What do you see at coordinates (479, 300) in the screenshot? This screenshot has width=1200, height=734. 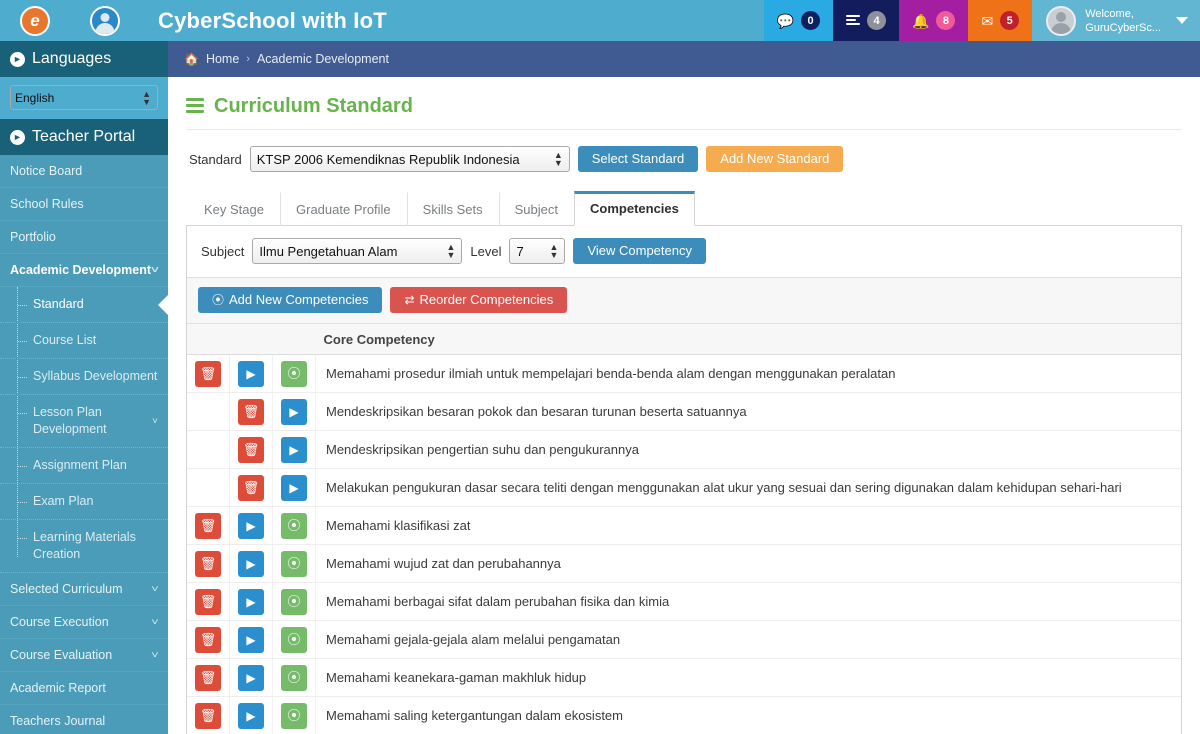 I see `reorder-competencies-button: ⇄ Reorder Competencies` at bounding box center [479, 300].